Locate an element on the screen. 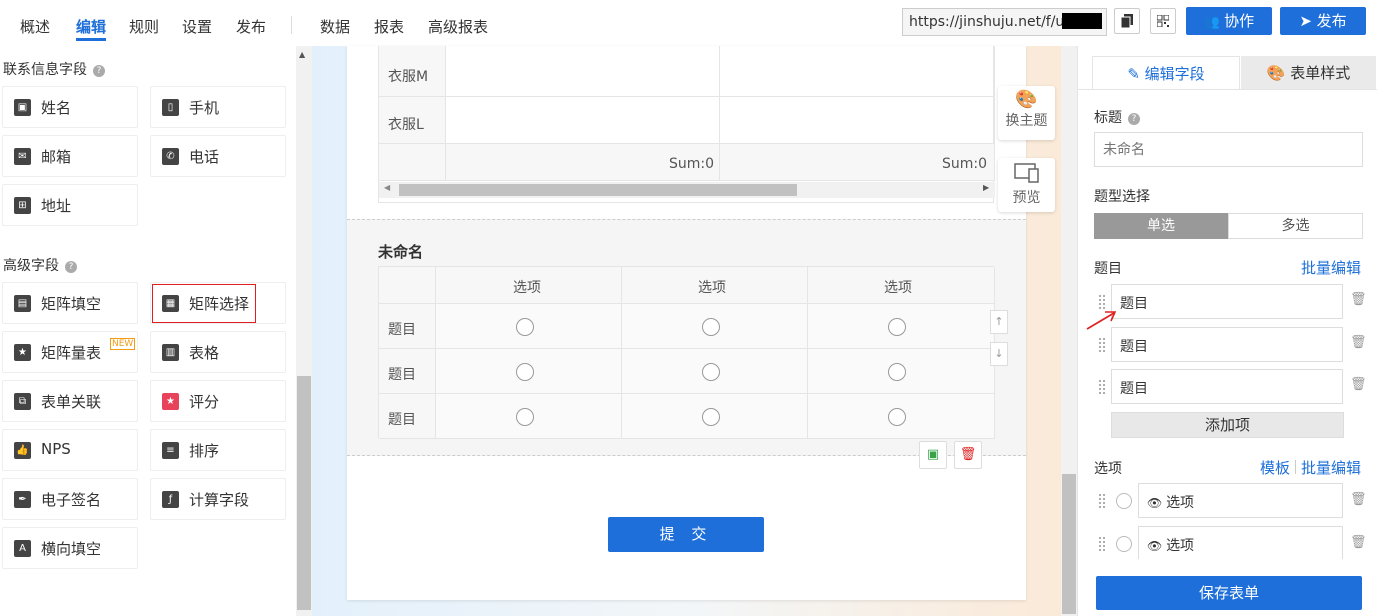 This screenshot has width=1377, height=616. change-theme-button: 🎨 换主题 is located at coordinates (1026, 113).